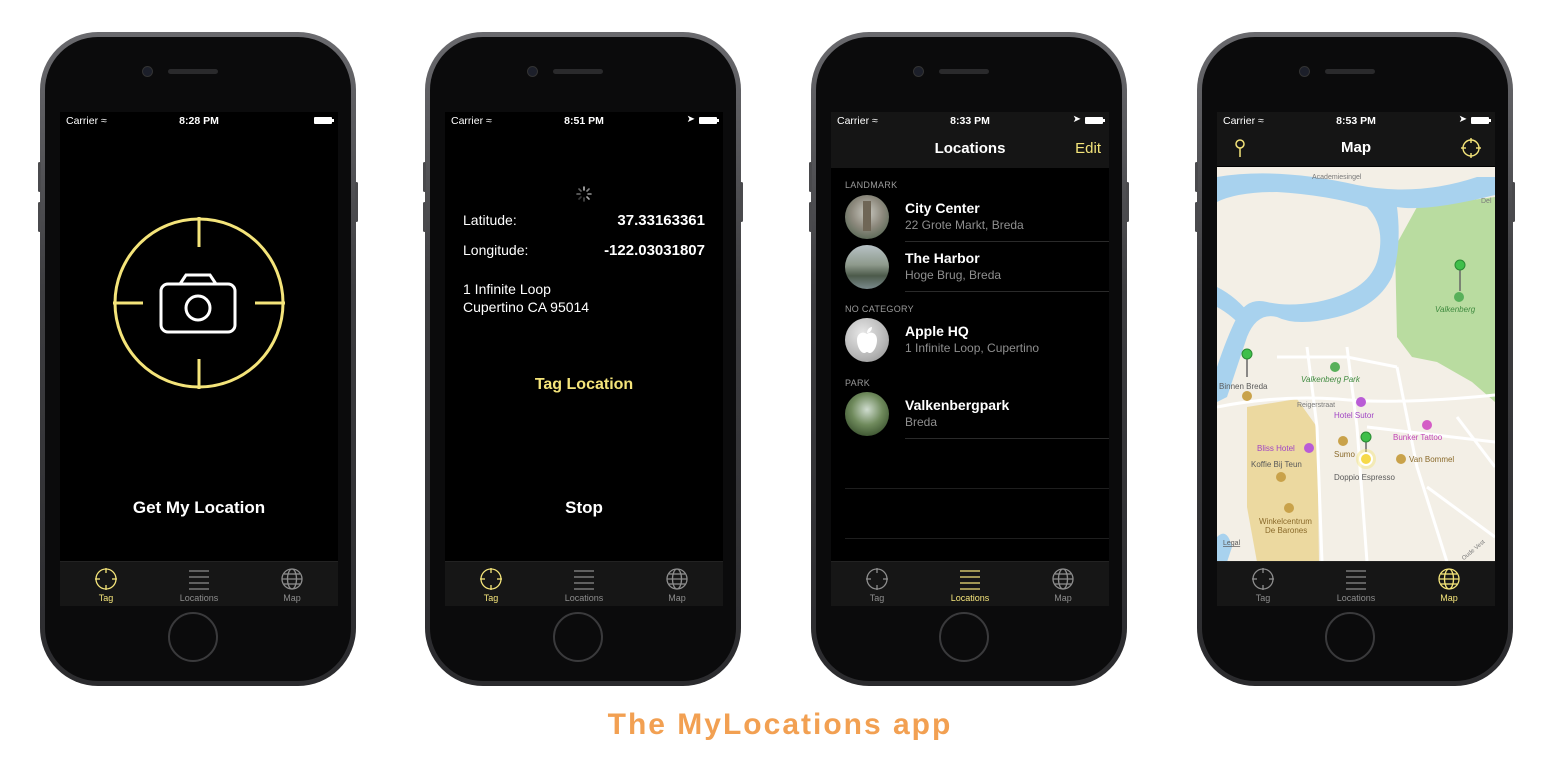 The width and height of the screenshot is (1560, 758). Describe the element at coordinates (1344, 454) in the screenshot. I see `map-label: Sumo` at that location.